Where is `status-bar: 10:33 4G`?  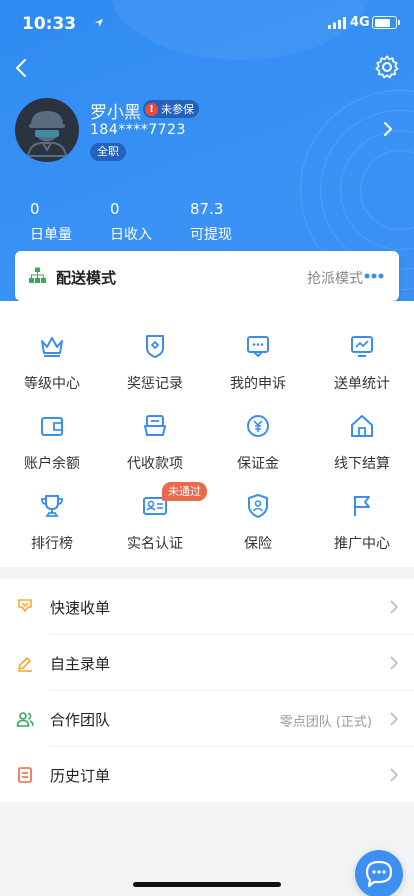
status-bar: 10:33 4G is located at coordinates (207, 24).